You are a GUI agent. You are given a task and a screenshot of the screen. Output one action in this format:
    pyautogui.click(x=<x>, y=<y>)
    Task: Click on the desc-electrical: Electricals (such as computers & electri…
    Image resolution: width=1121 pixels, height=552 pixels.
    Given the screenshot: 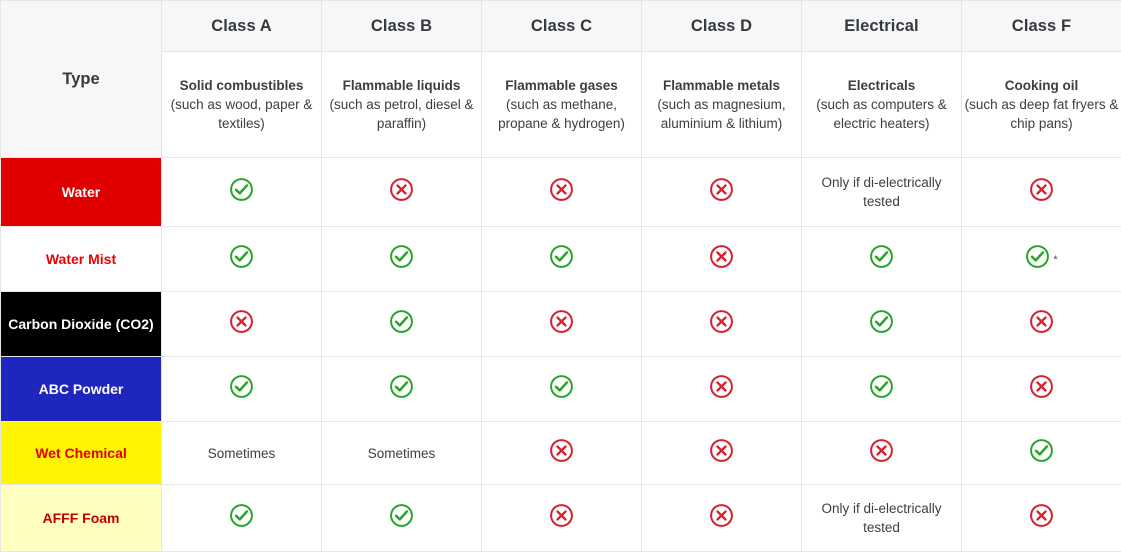 What is the action you would take?
    pyautogui.click(x=882, y=105)
    